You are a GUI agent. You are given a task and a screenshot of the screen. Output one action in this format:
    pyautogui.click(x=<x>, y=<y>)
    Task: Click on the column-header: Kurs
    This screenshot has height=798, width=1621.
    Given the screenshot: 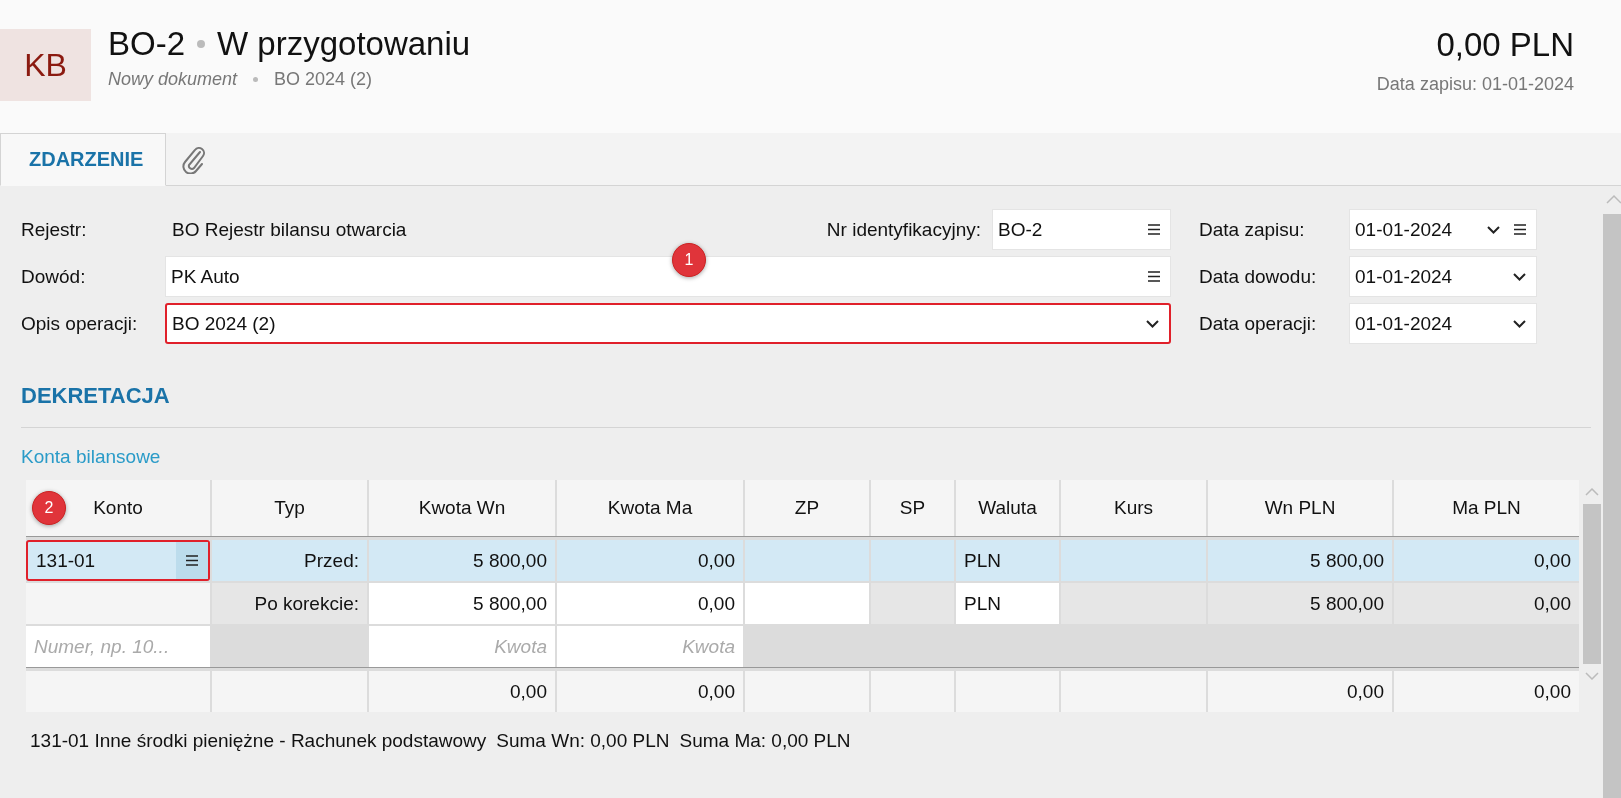 What is the action you would take?
    pyautogui.click(x=1133, y=508)
    